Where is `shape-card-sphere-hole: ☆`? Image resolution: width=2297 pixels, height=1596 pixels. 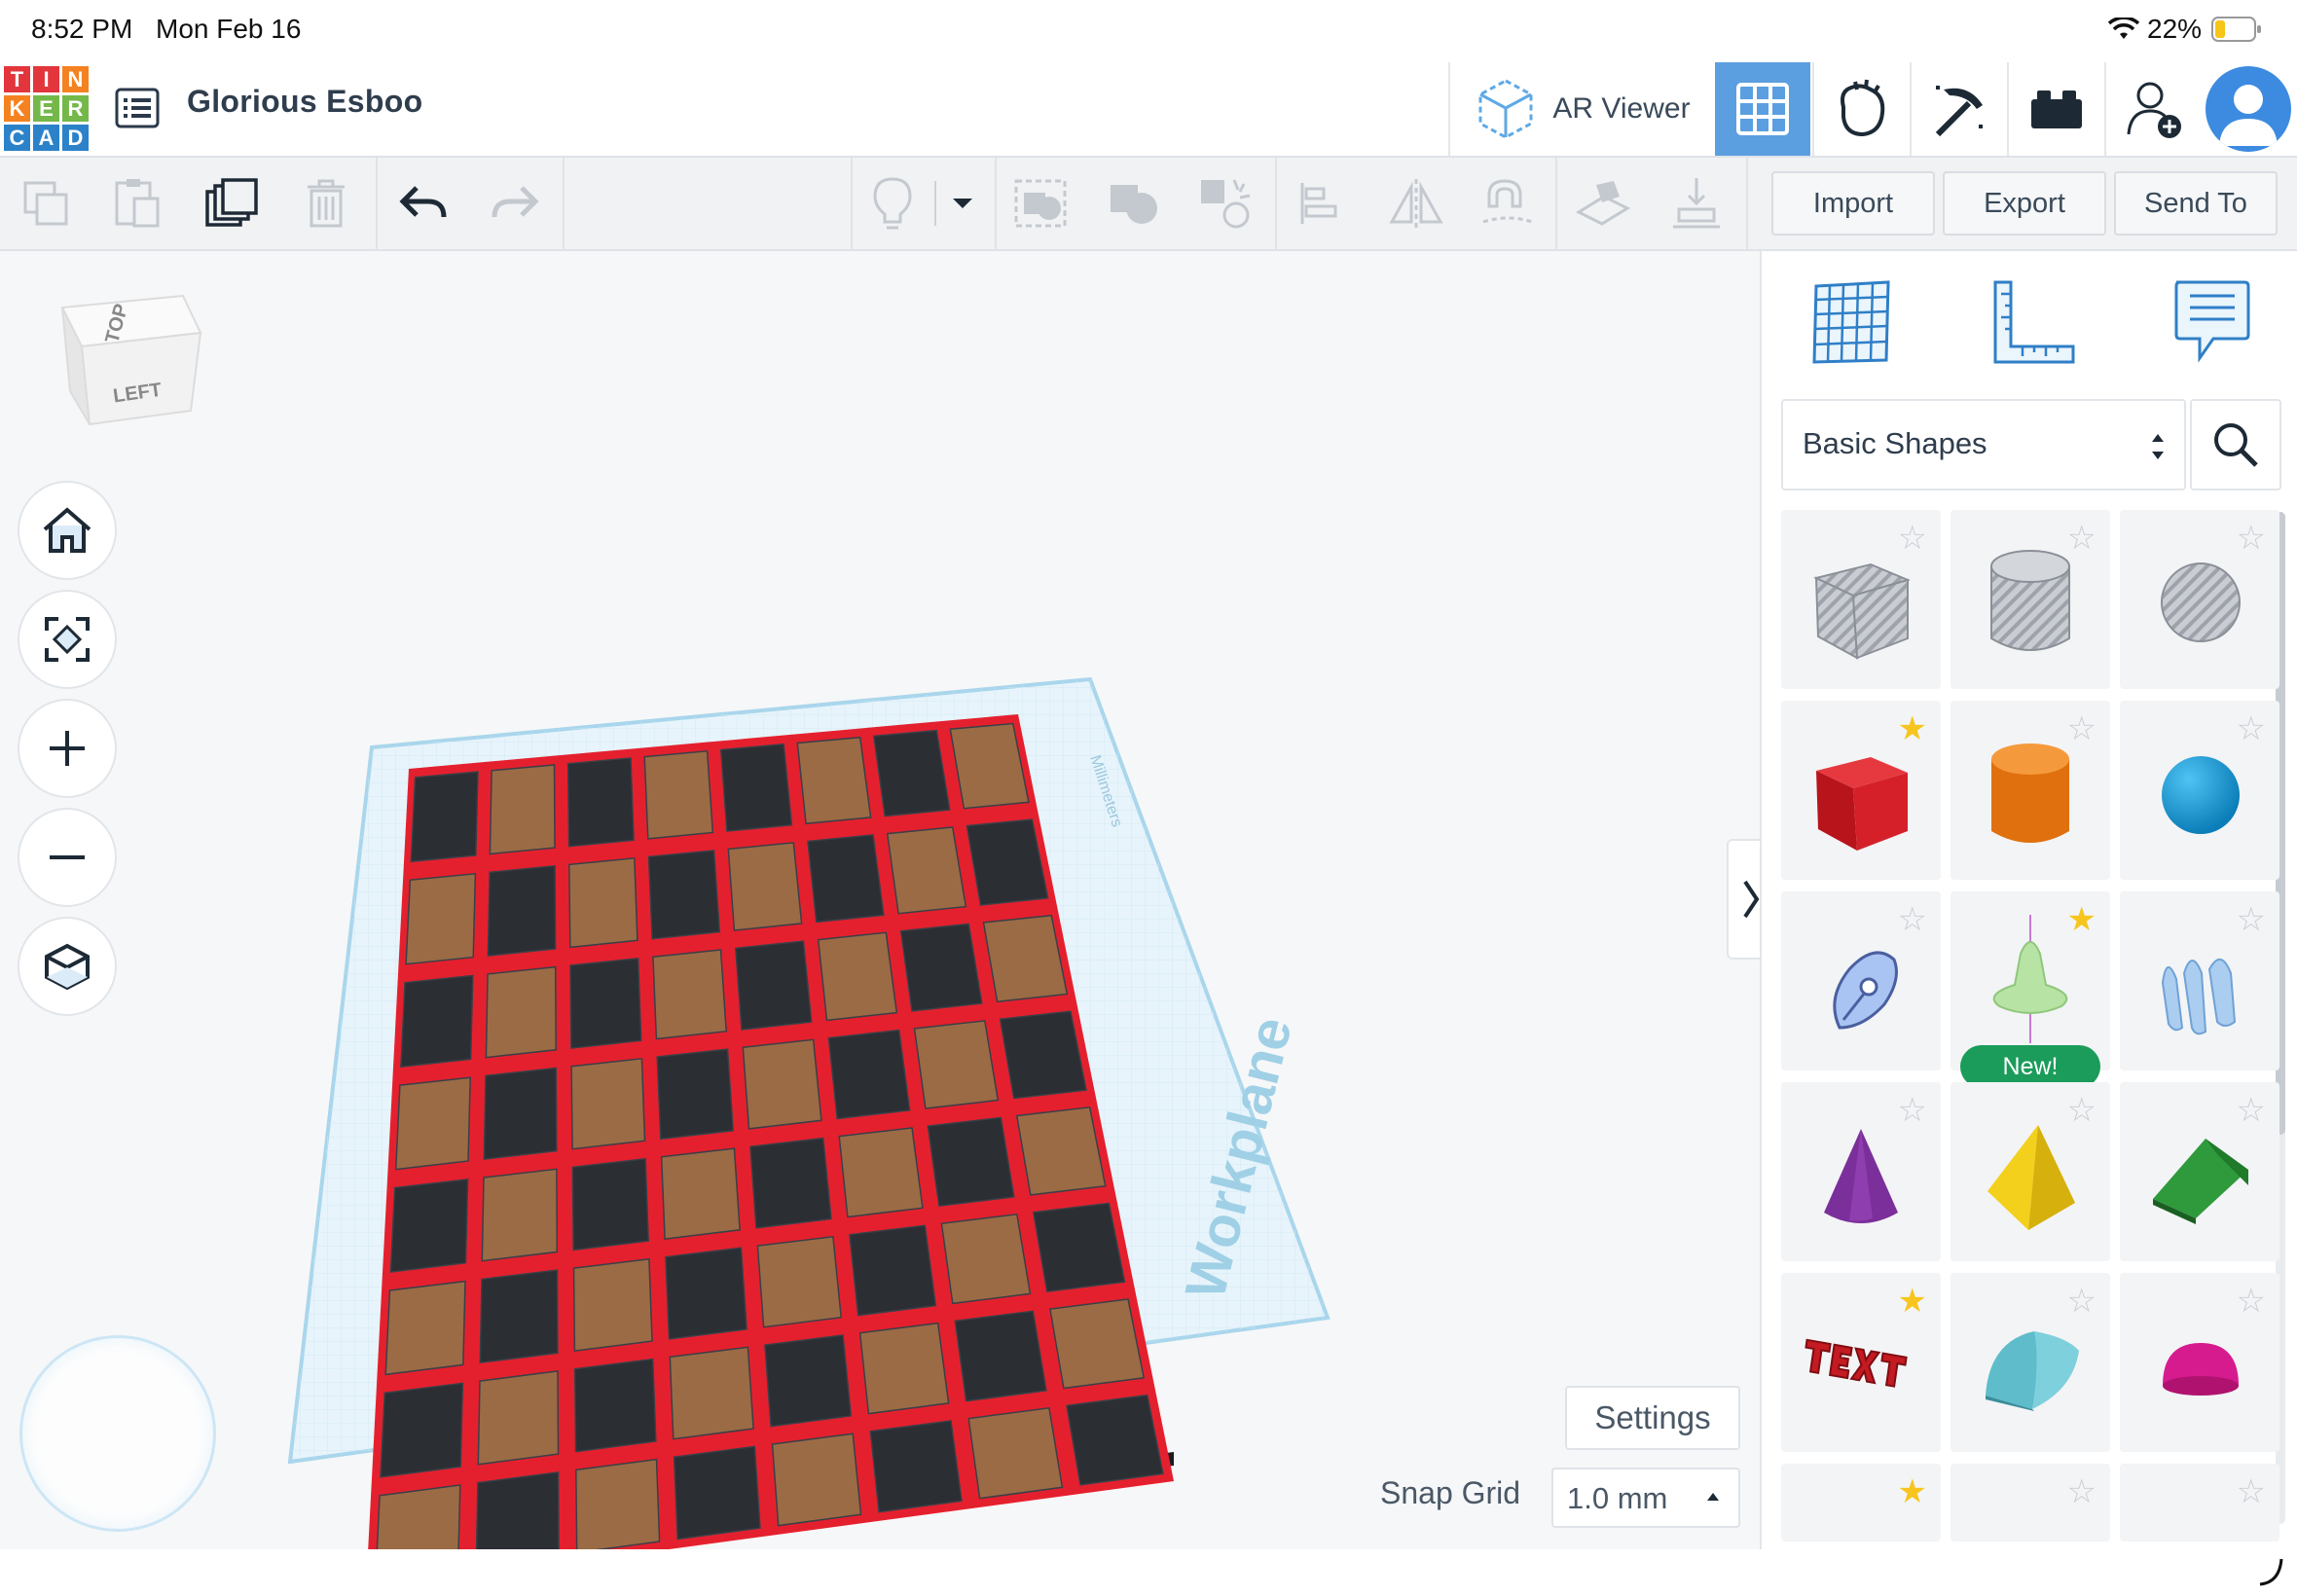 shape-card-sphere-hole: ☆ is located at coordinates (2199, 599).